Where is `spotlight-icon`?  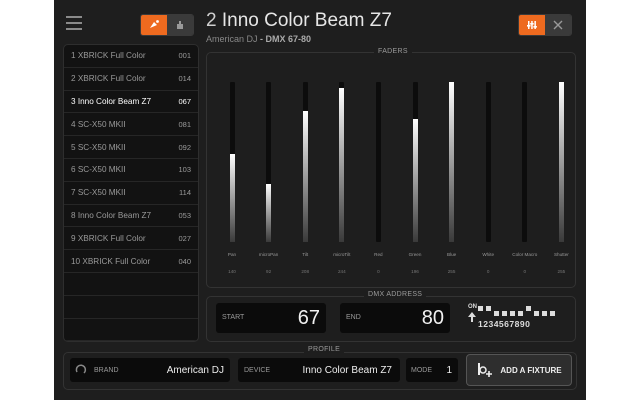
spotlight-icon is located at coordinates (154, 25).